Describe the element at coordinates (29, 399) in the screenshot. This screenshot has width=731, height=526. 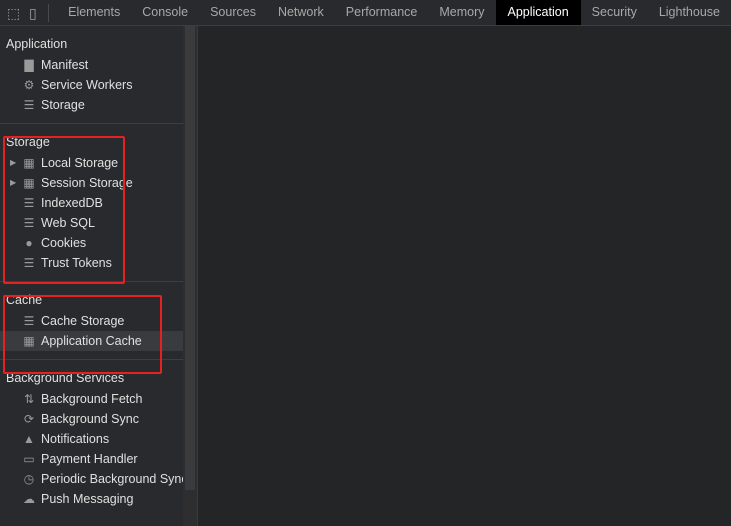
I see `up-down-arrows-icon: ⇅` at that location.